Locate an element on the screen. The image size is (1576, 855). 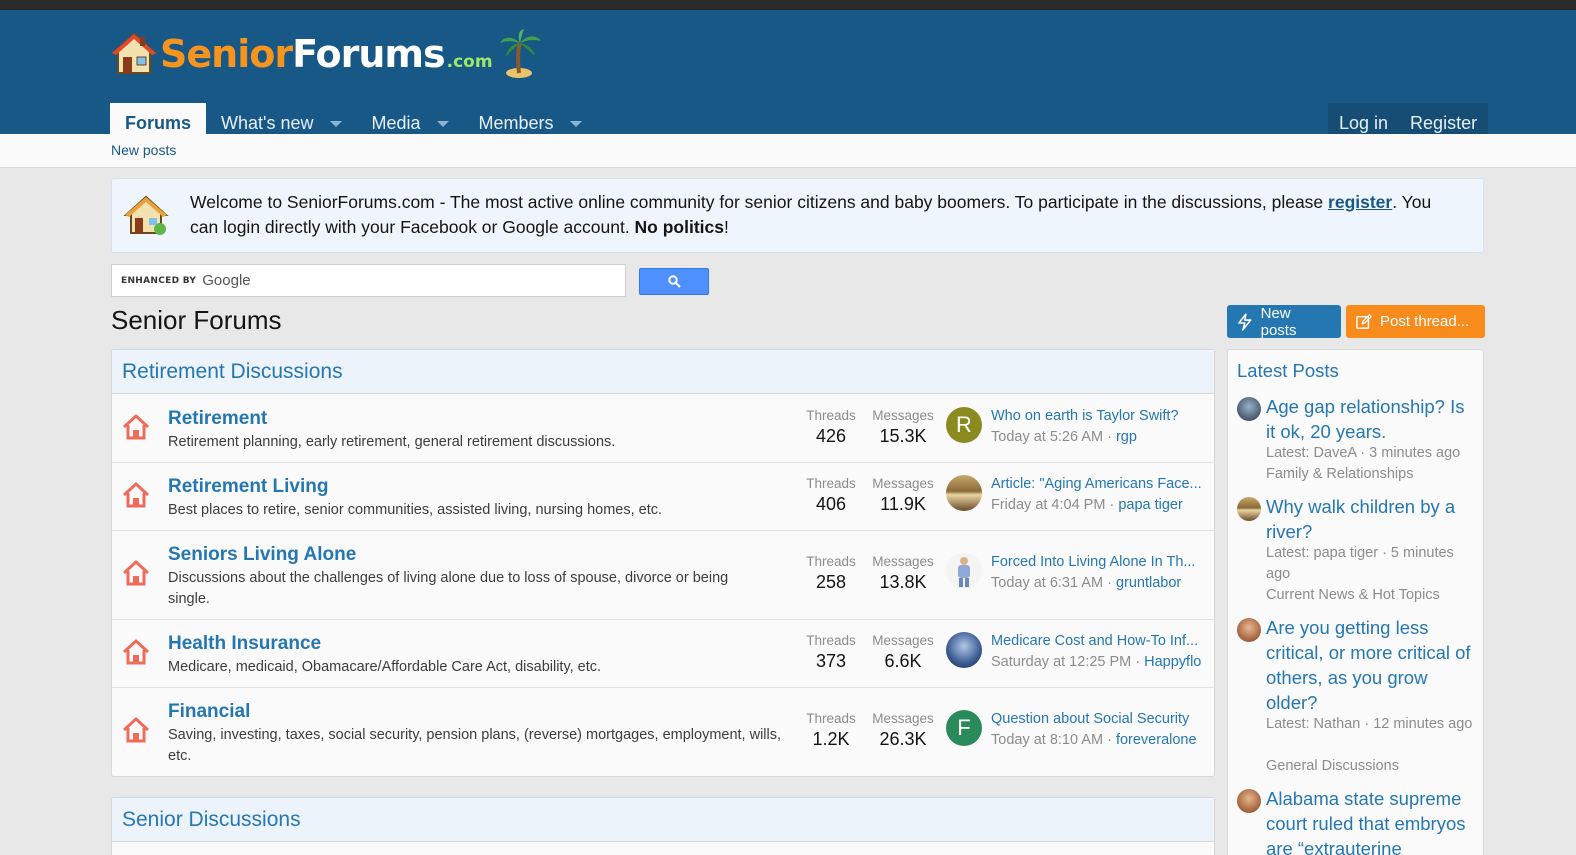
google-search-input: ENHANCED BY Google is located at coordinates (368, 280).